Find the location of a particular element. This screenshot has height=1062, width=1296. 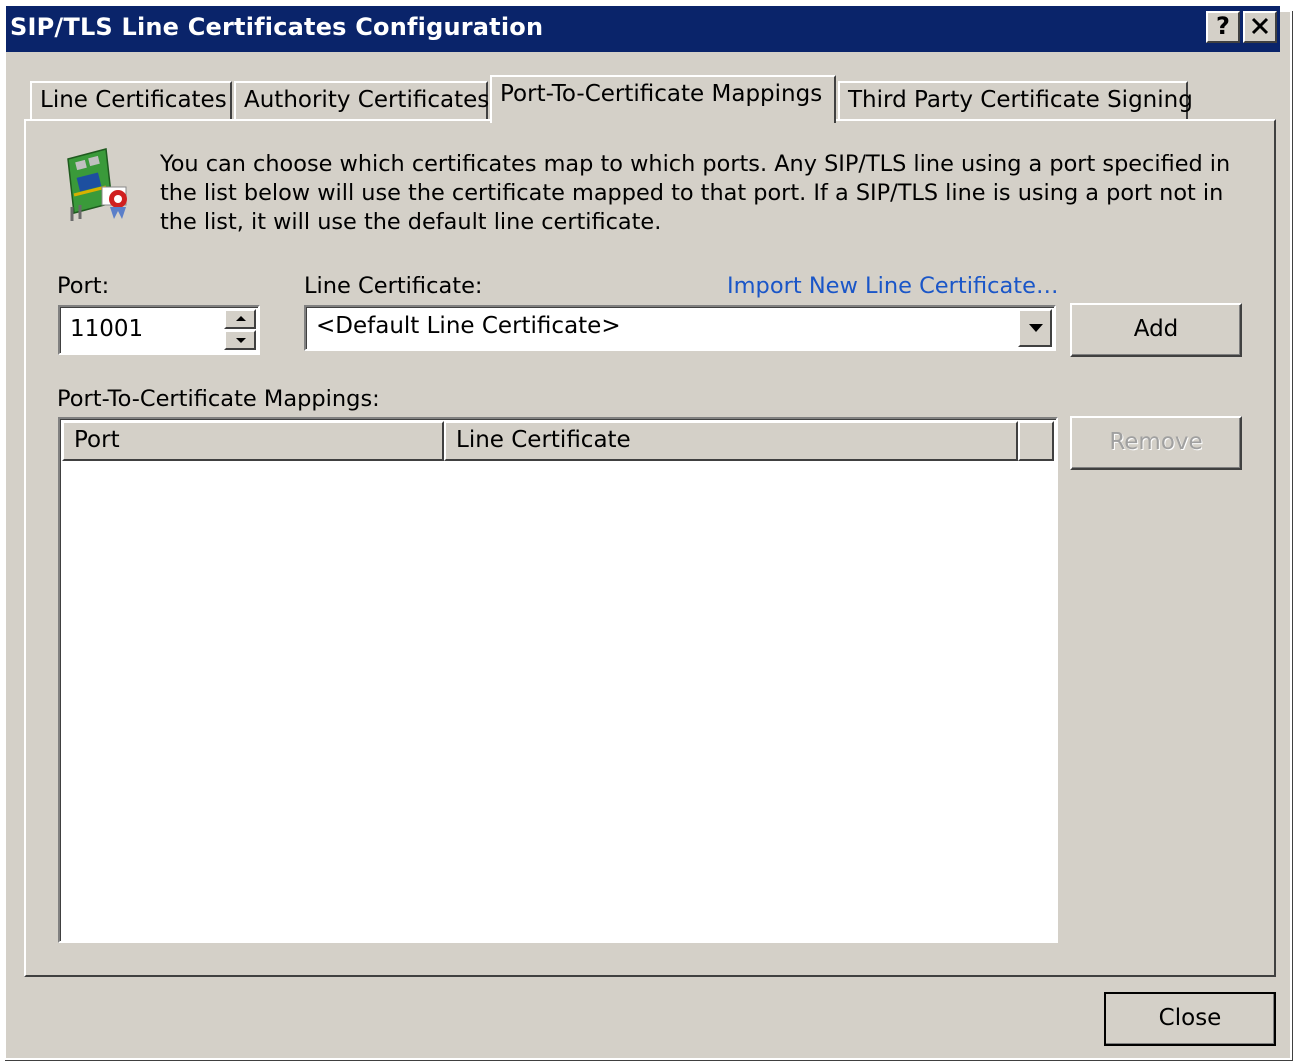

certificate-card-icon is located at coordinates (98, 187).